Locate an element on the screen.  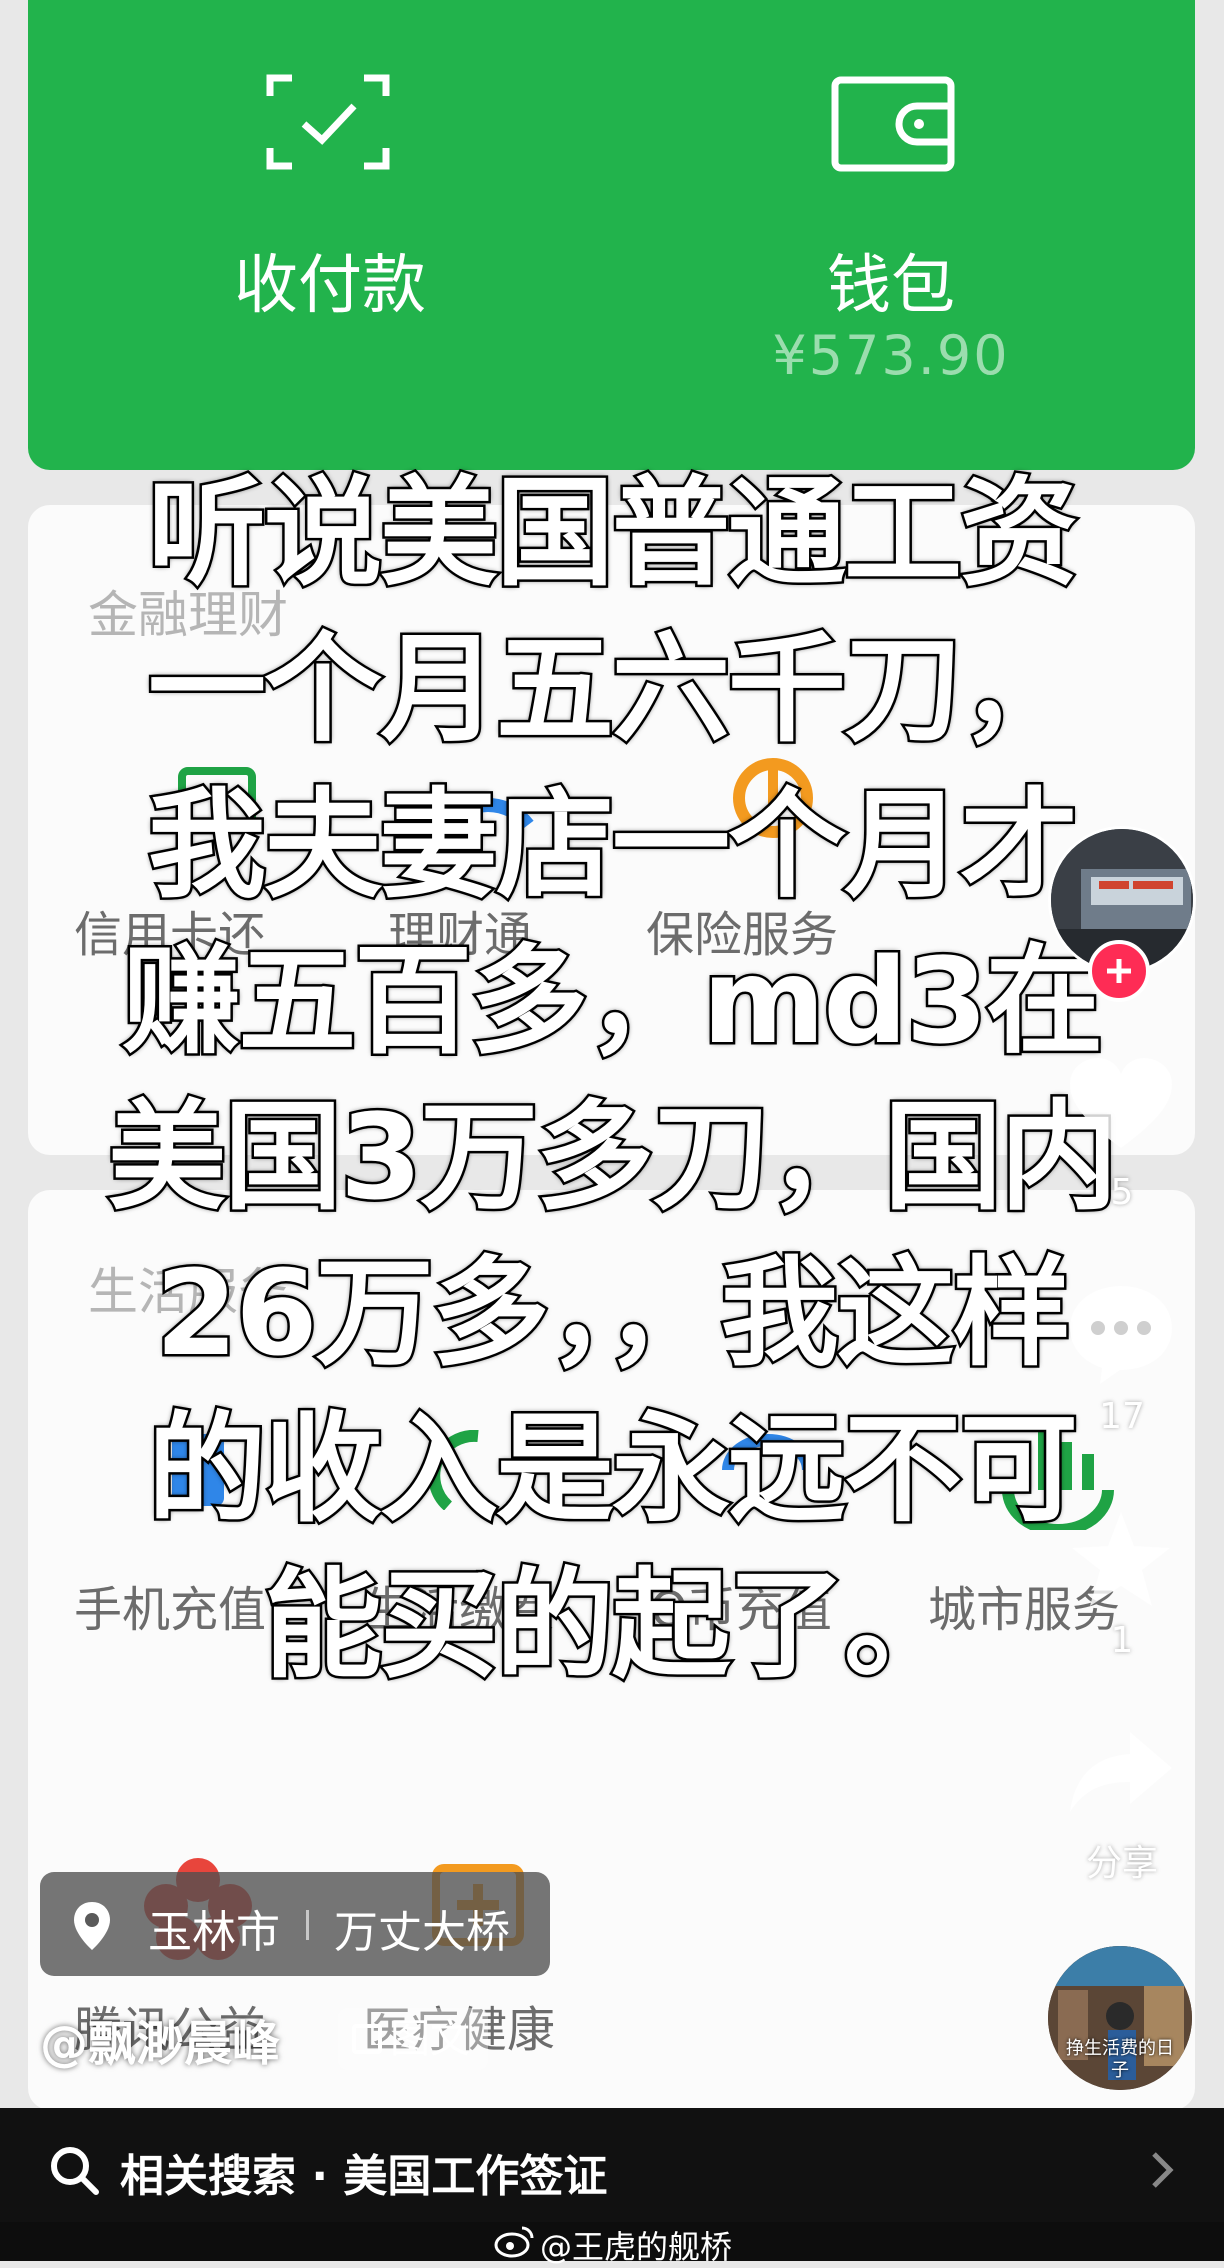
favorite-count: 1 is located at coordinates (1122, 1640).